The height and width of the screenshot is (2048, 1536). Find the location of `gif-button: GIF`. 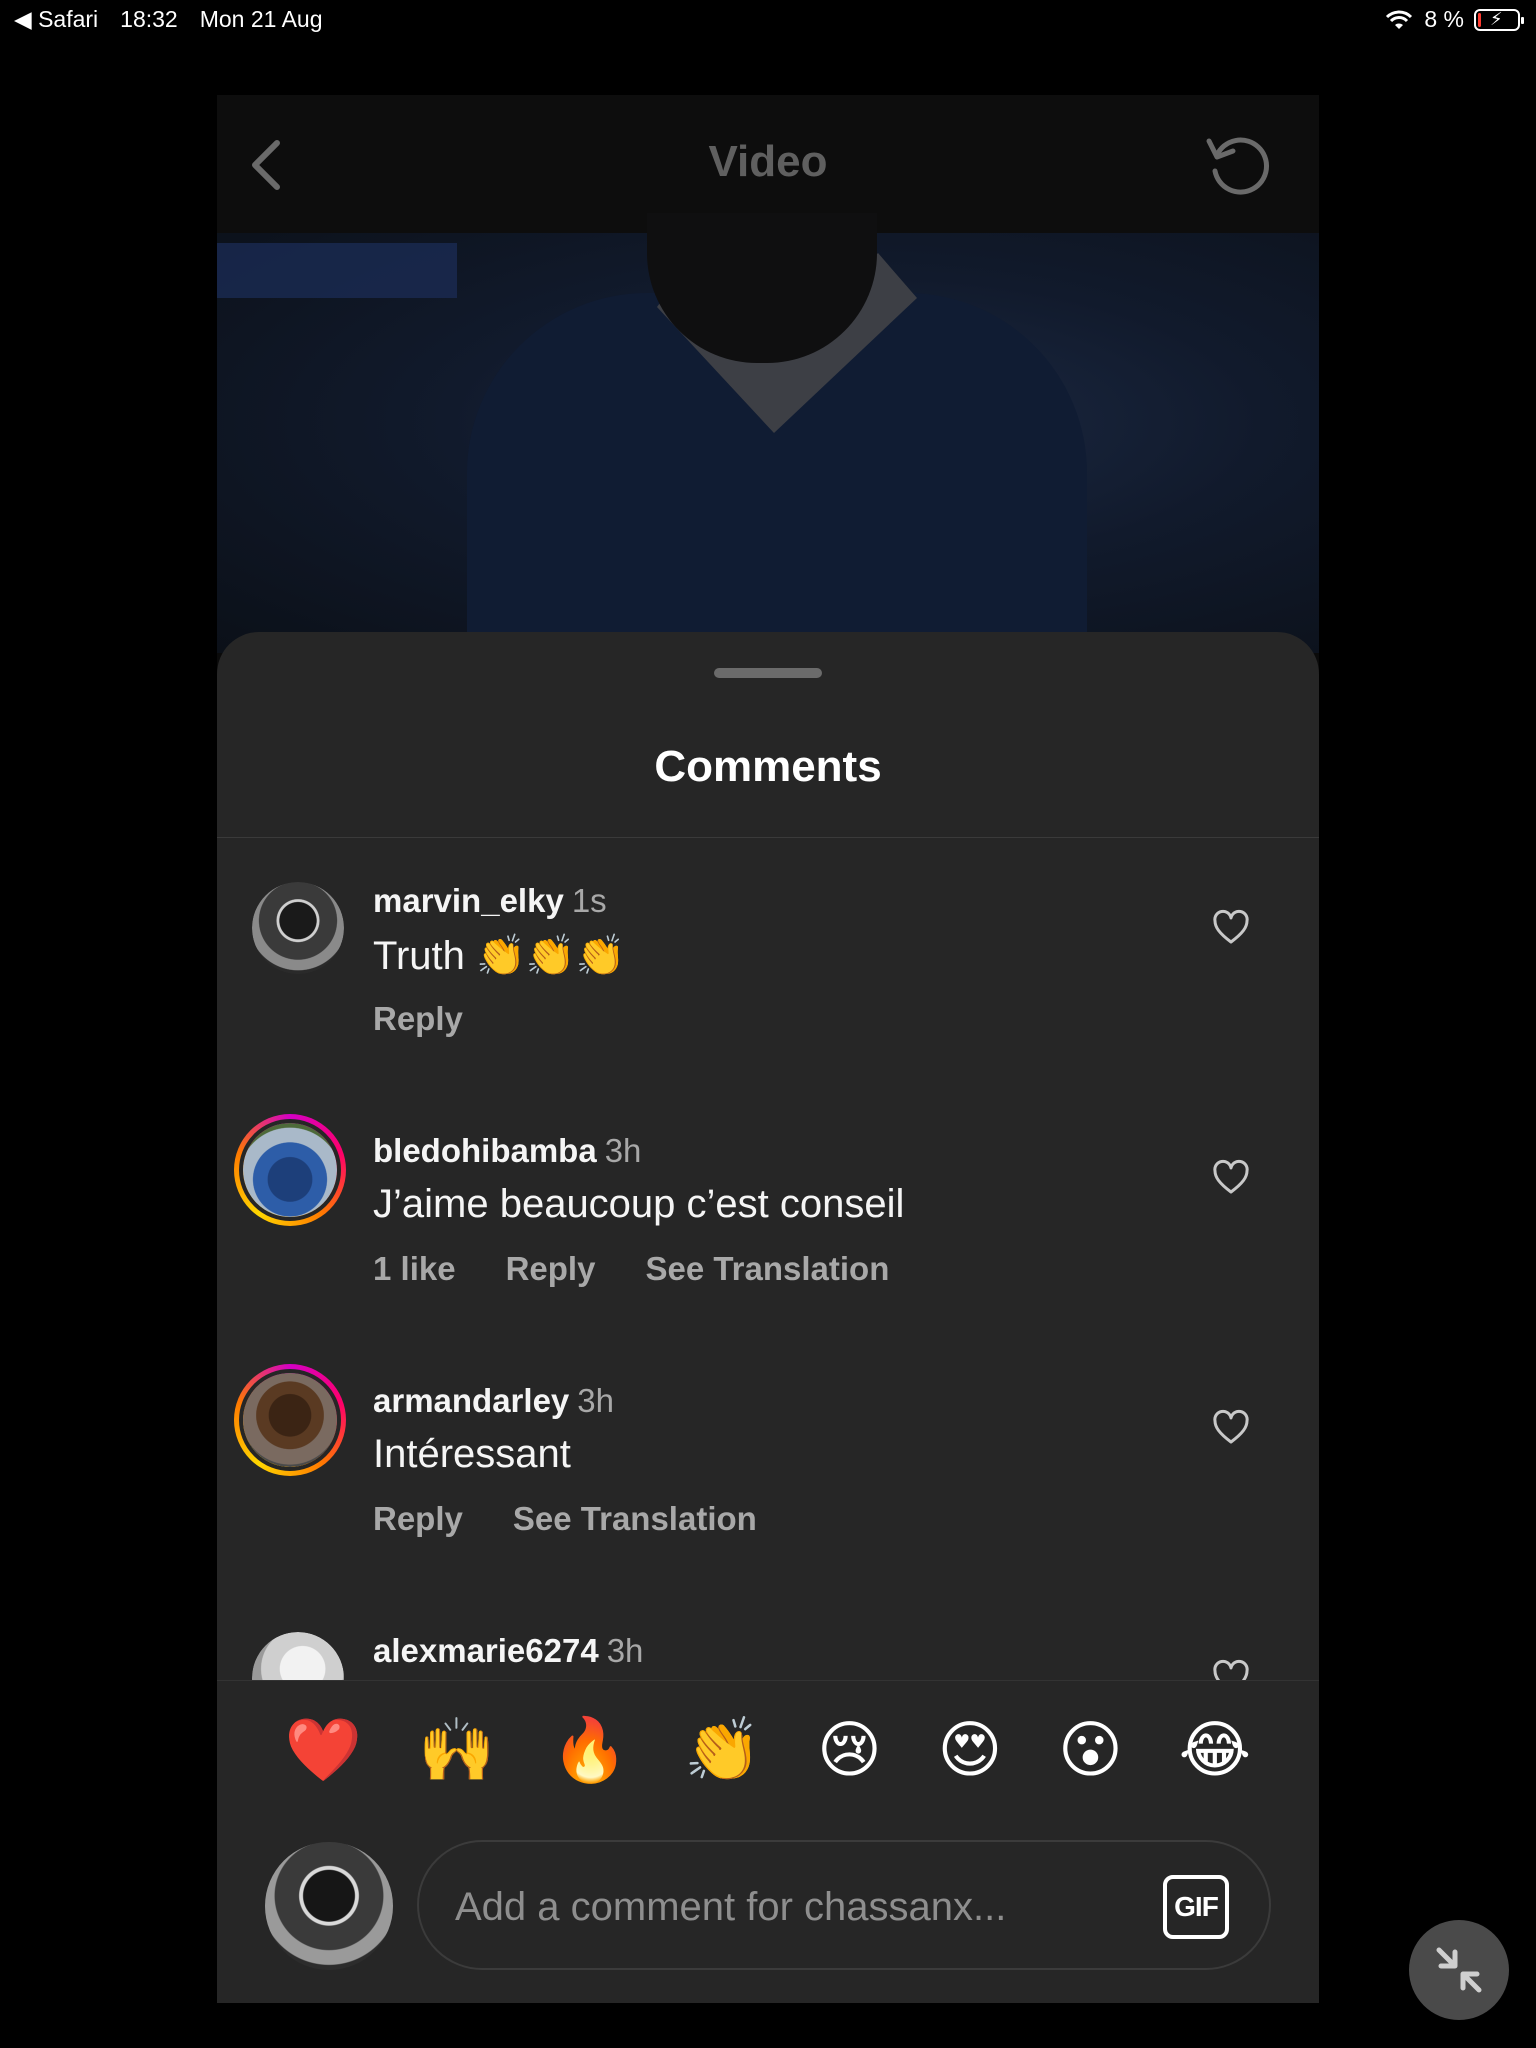

gif-button: GIF is located at coordinates (1196, 1907).